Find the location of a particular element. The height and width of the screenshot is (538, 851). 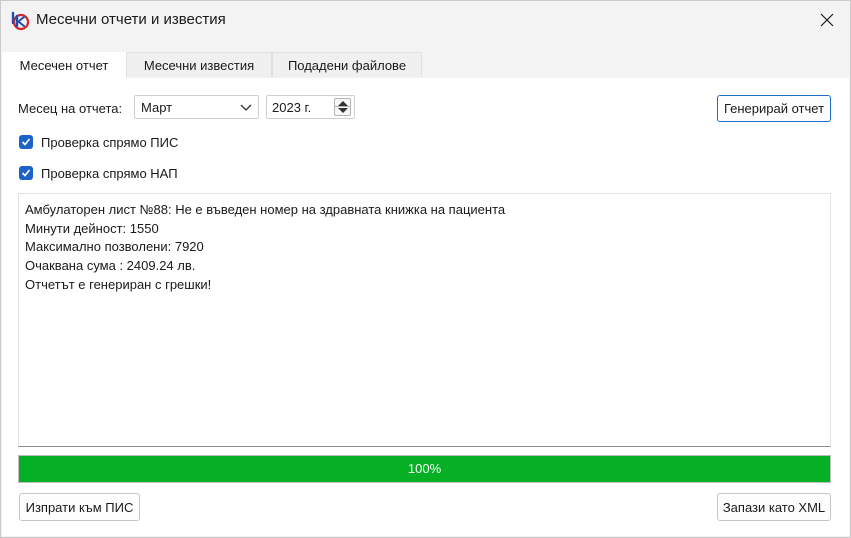

send-to-pis-button: Изпрати към ПИС is located at coordinates (79, 507).